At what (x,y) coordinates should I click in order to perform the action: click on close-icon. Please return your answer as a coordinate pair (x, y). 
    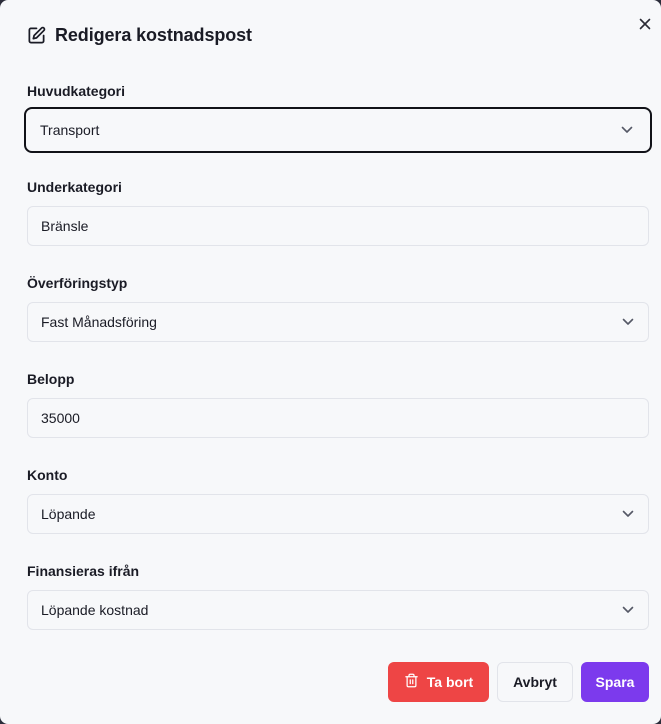
    Looking at the image, I should click on (645, 26).